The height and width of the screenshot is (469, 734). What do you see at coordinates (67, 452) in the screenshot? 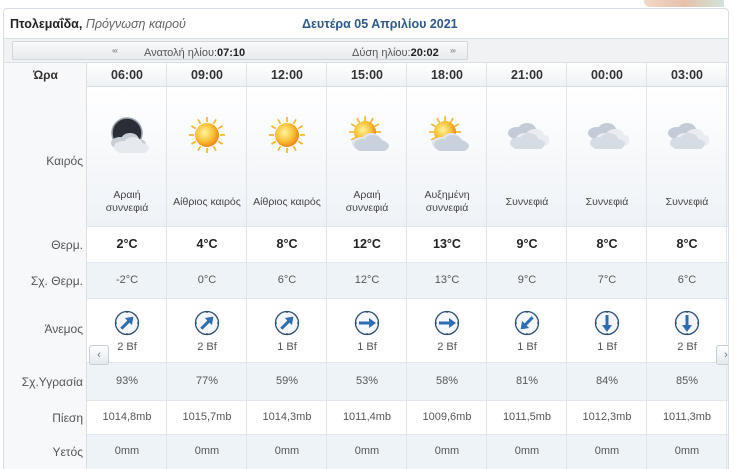
I see `label-rain: Υετός` at bounding box center [67, 452].